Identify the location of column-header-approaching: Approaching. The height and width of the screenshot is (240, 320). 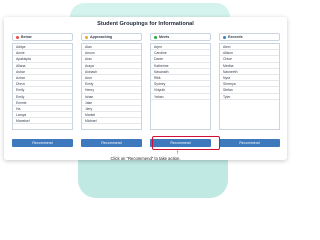
(111, 37).